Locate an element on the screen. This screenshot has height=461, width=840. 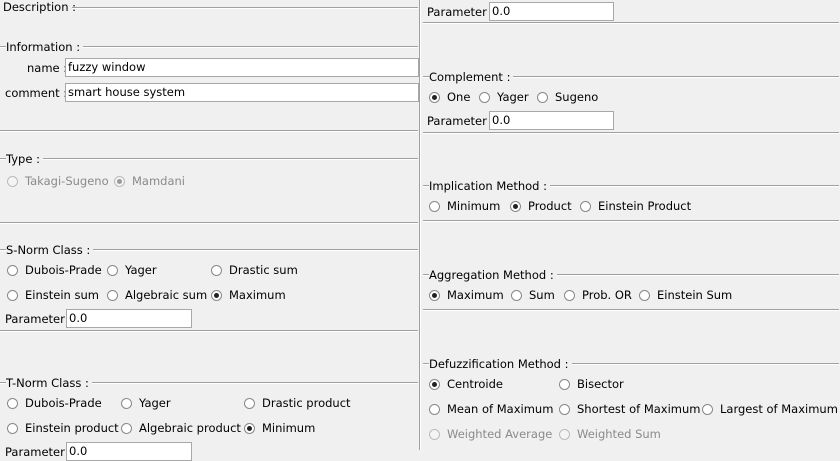
aggregation-maximum-radio is located at coordinates (434, 295).